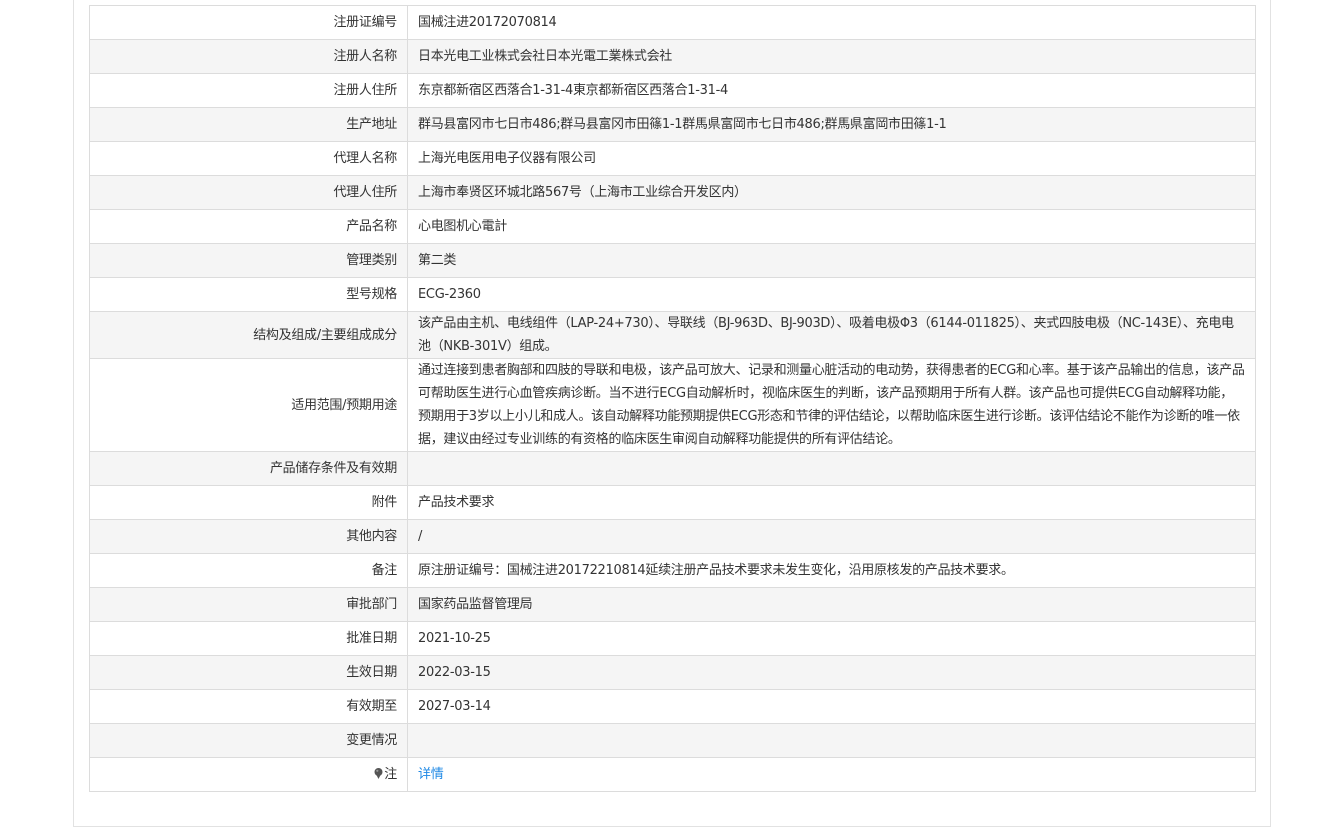 The image size is (1339, 829). I want to click on table-row: 注册人住所 东京都新宿区西落合1-31-4東京都新宿区西落合1-31-4, so click(672, 90).